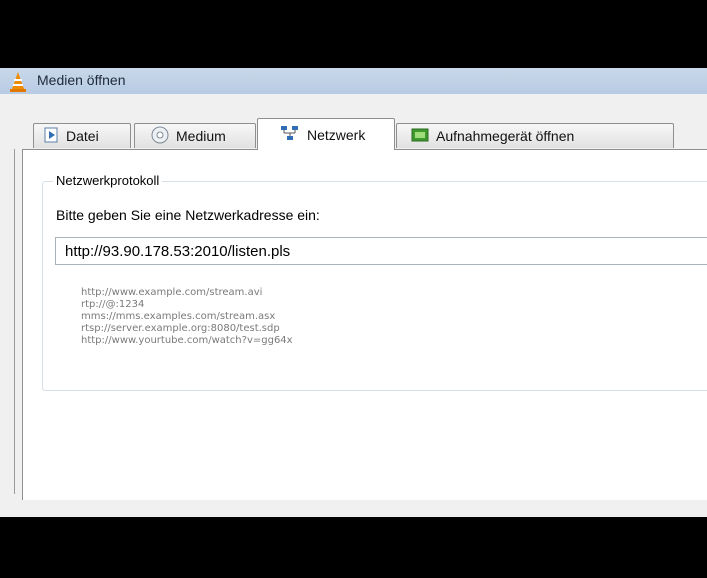  Describe the element at coordinates (336, 134) in the screenshot. I see `tab-label: Netzwerk` at that location.